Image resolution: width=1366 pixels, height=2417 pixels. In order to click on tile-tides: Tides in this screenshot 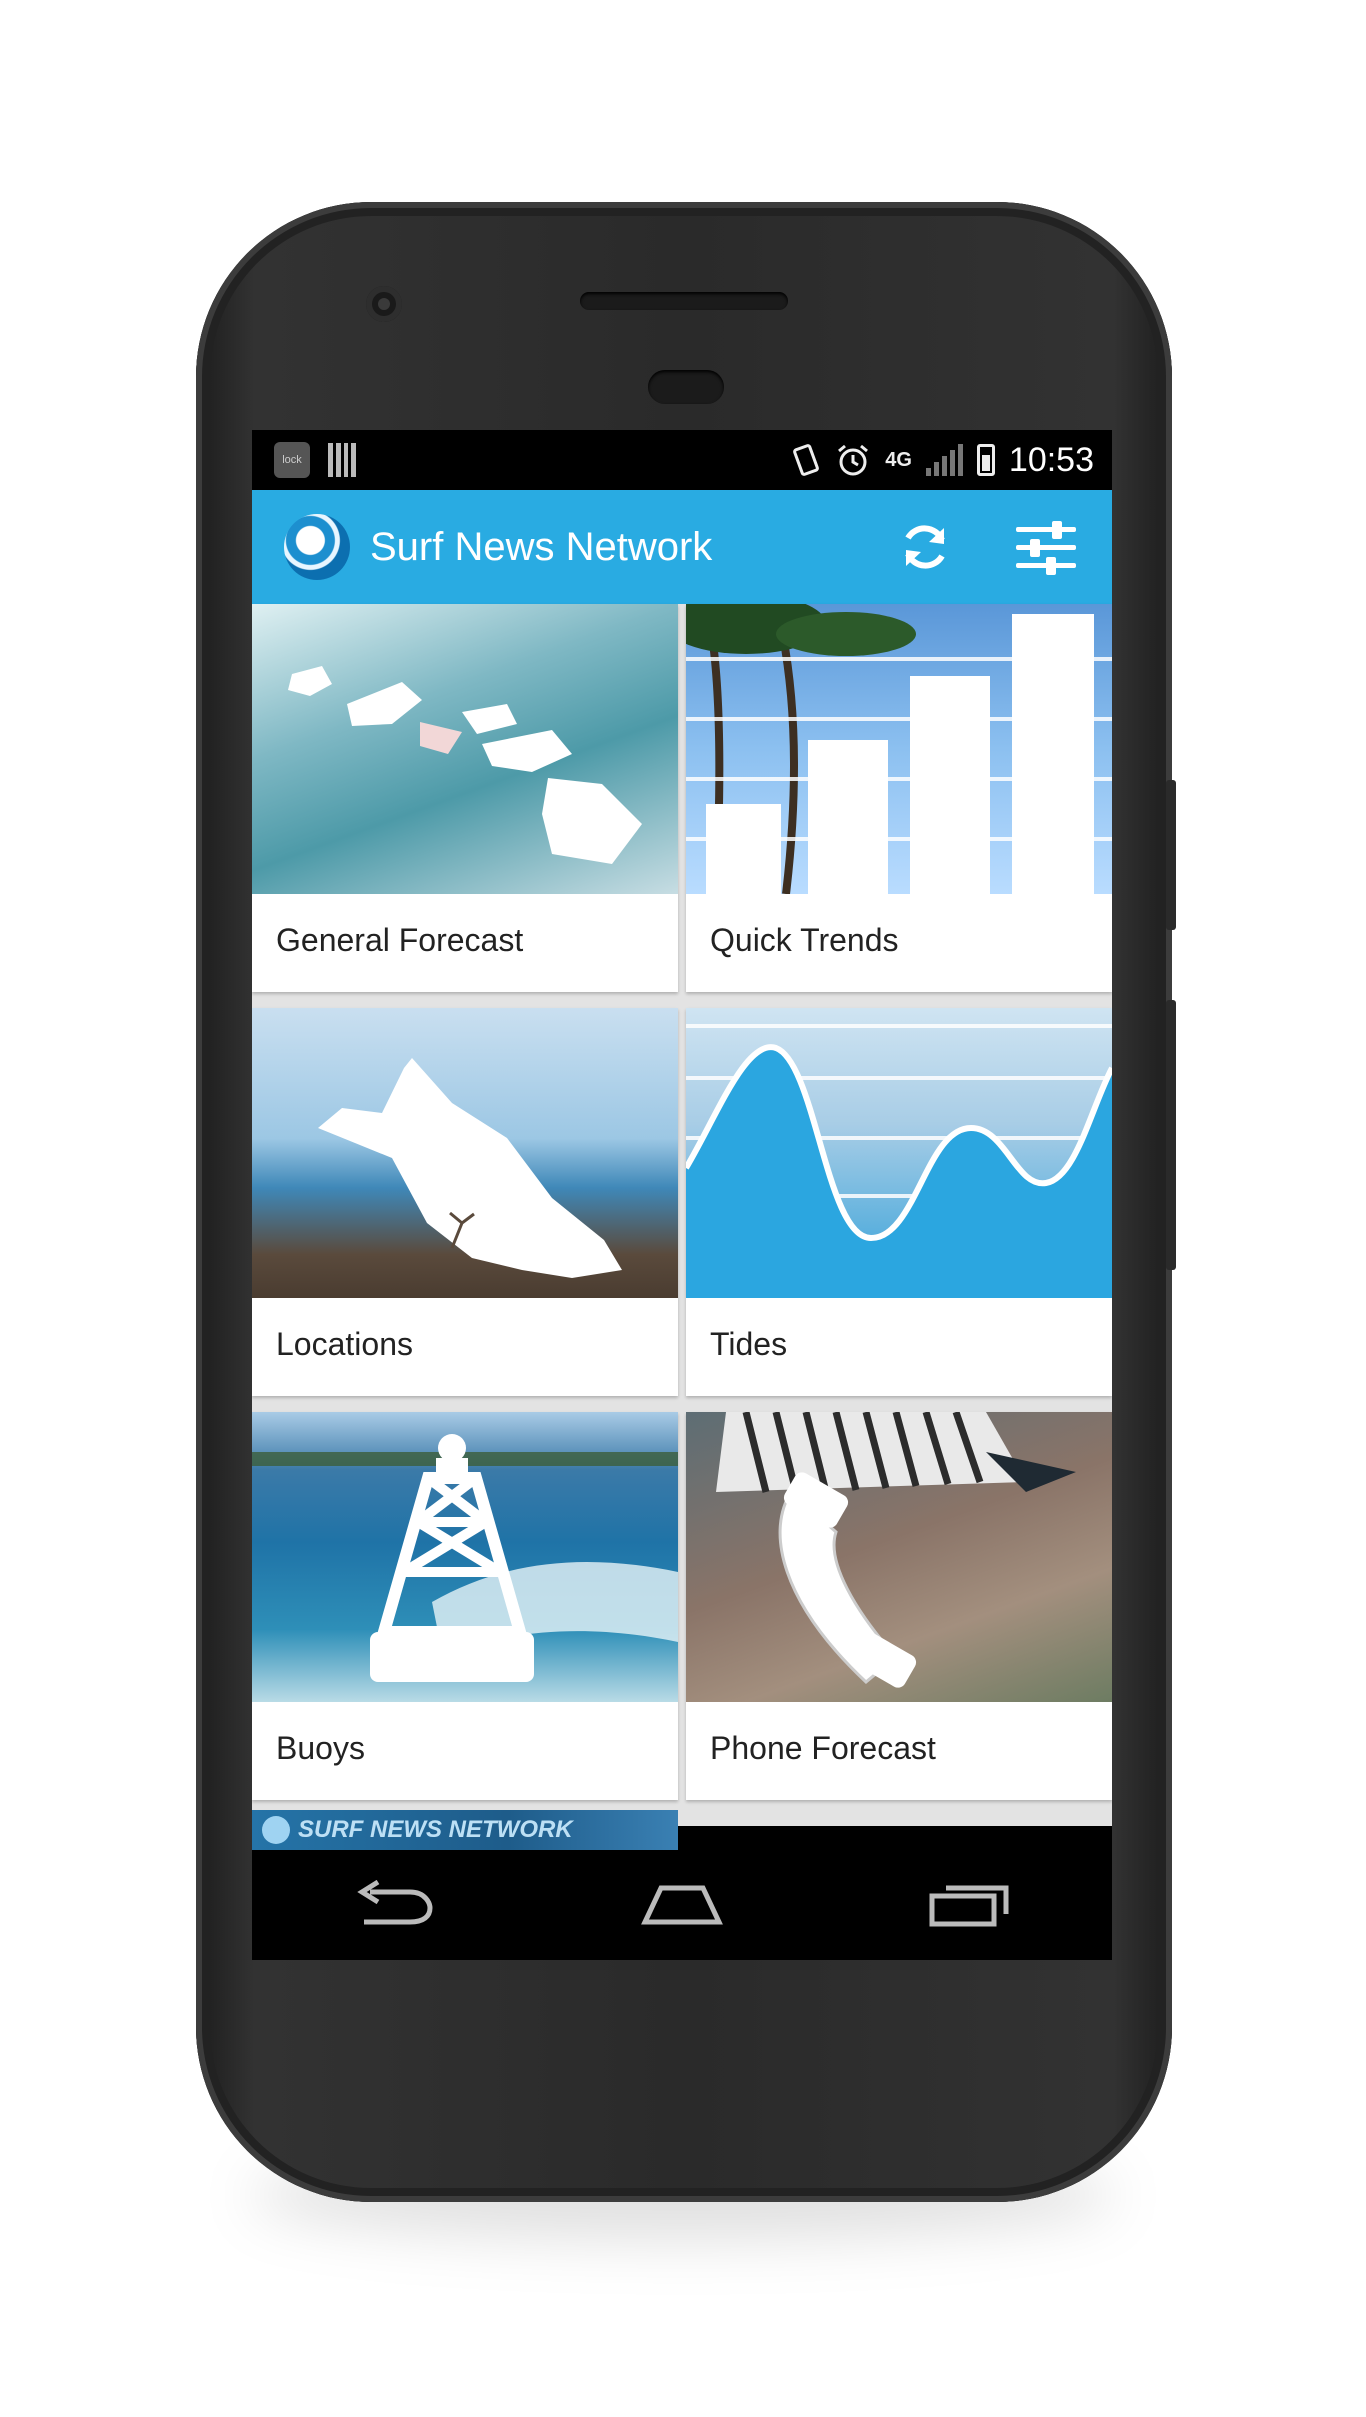, I will do `click(899, 1202)`.